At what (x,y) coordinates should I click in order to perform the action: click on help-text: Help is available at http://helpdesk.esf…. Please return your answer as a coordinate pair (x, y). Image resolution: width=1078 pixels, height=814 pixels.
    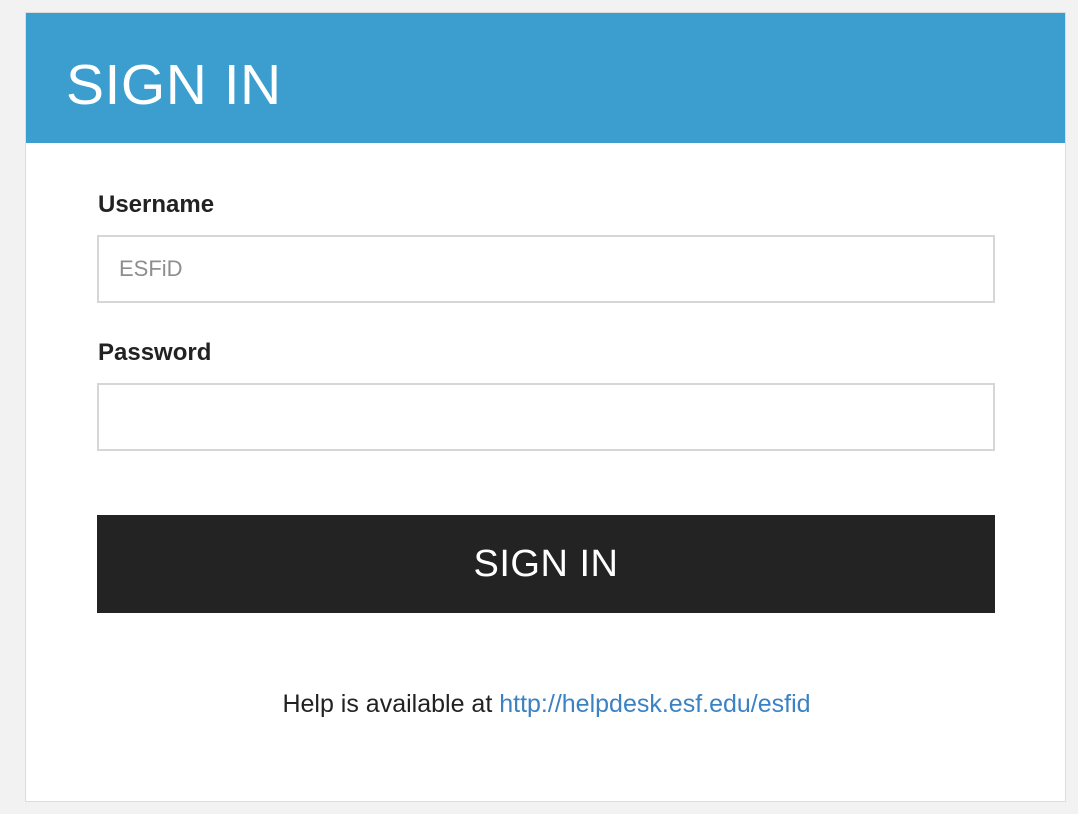
    Looking at the image, I should click on (546, 704).